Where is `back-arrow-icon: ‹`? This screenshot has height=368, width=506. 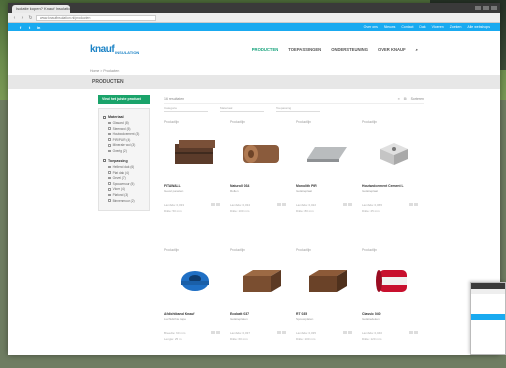
back-arrow-icon: ‹ is located at coordinates (14, 18).